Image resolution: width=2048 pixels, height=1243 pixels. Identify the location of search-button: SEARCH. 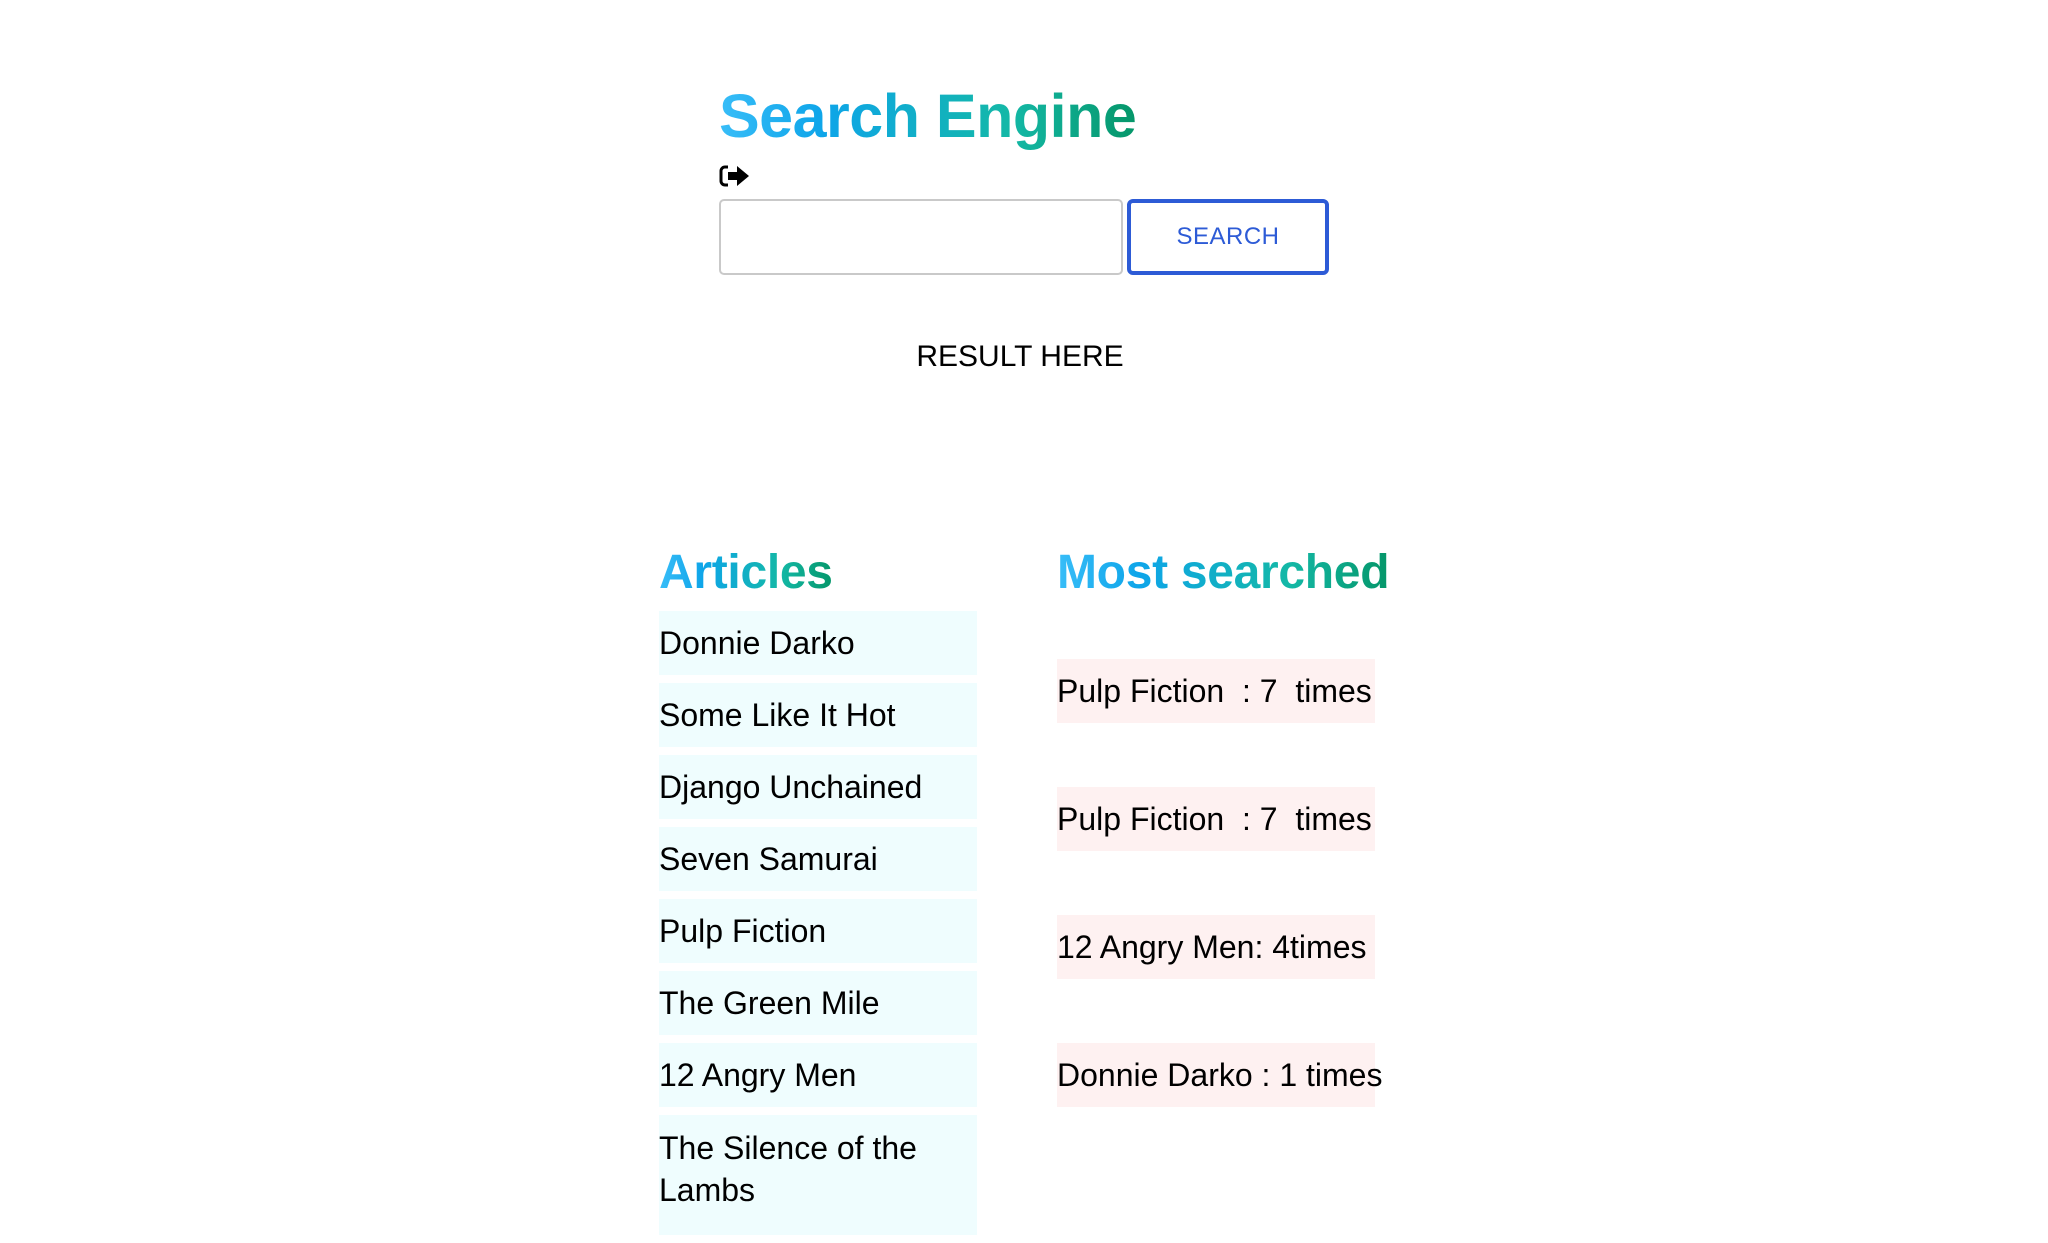
(1228, 237).